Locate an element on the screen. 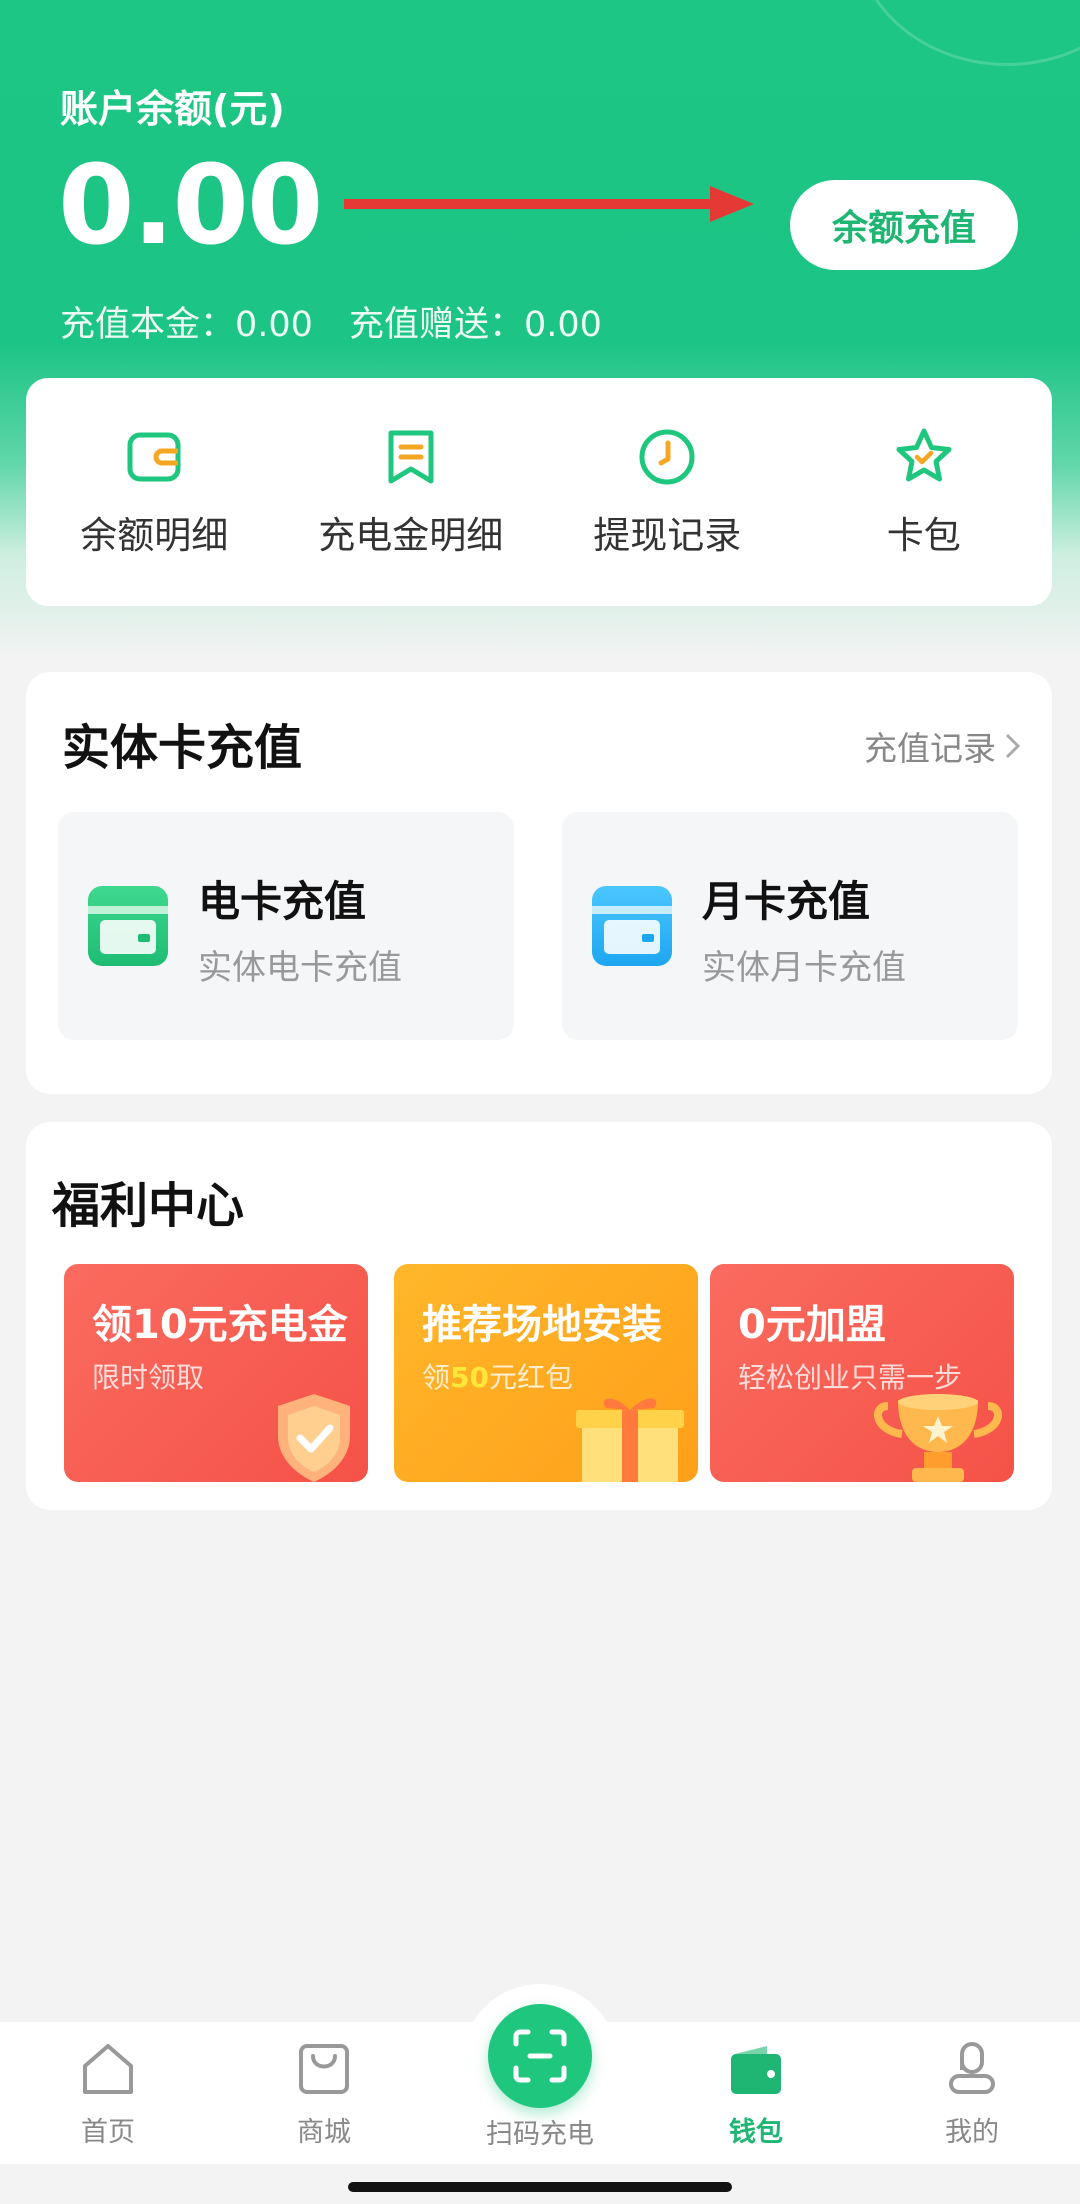 The width and height of the screenshot is (1080, 2204). balance-recharge-button: 余额充值 is located at coordinates (904, 225).